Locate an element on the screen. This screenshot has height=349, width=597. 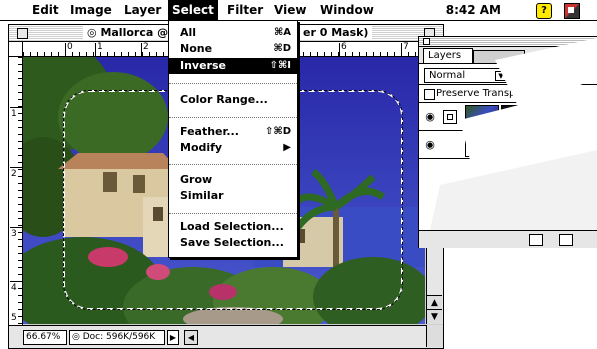
document-size-text: Doc: 596K/596K is located at coordinates (119, 337).